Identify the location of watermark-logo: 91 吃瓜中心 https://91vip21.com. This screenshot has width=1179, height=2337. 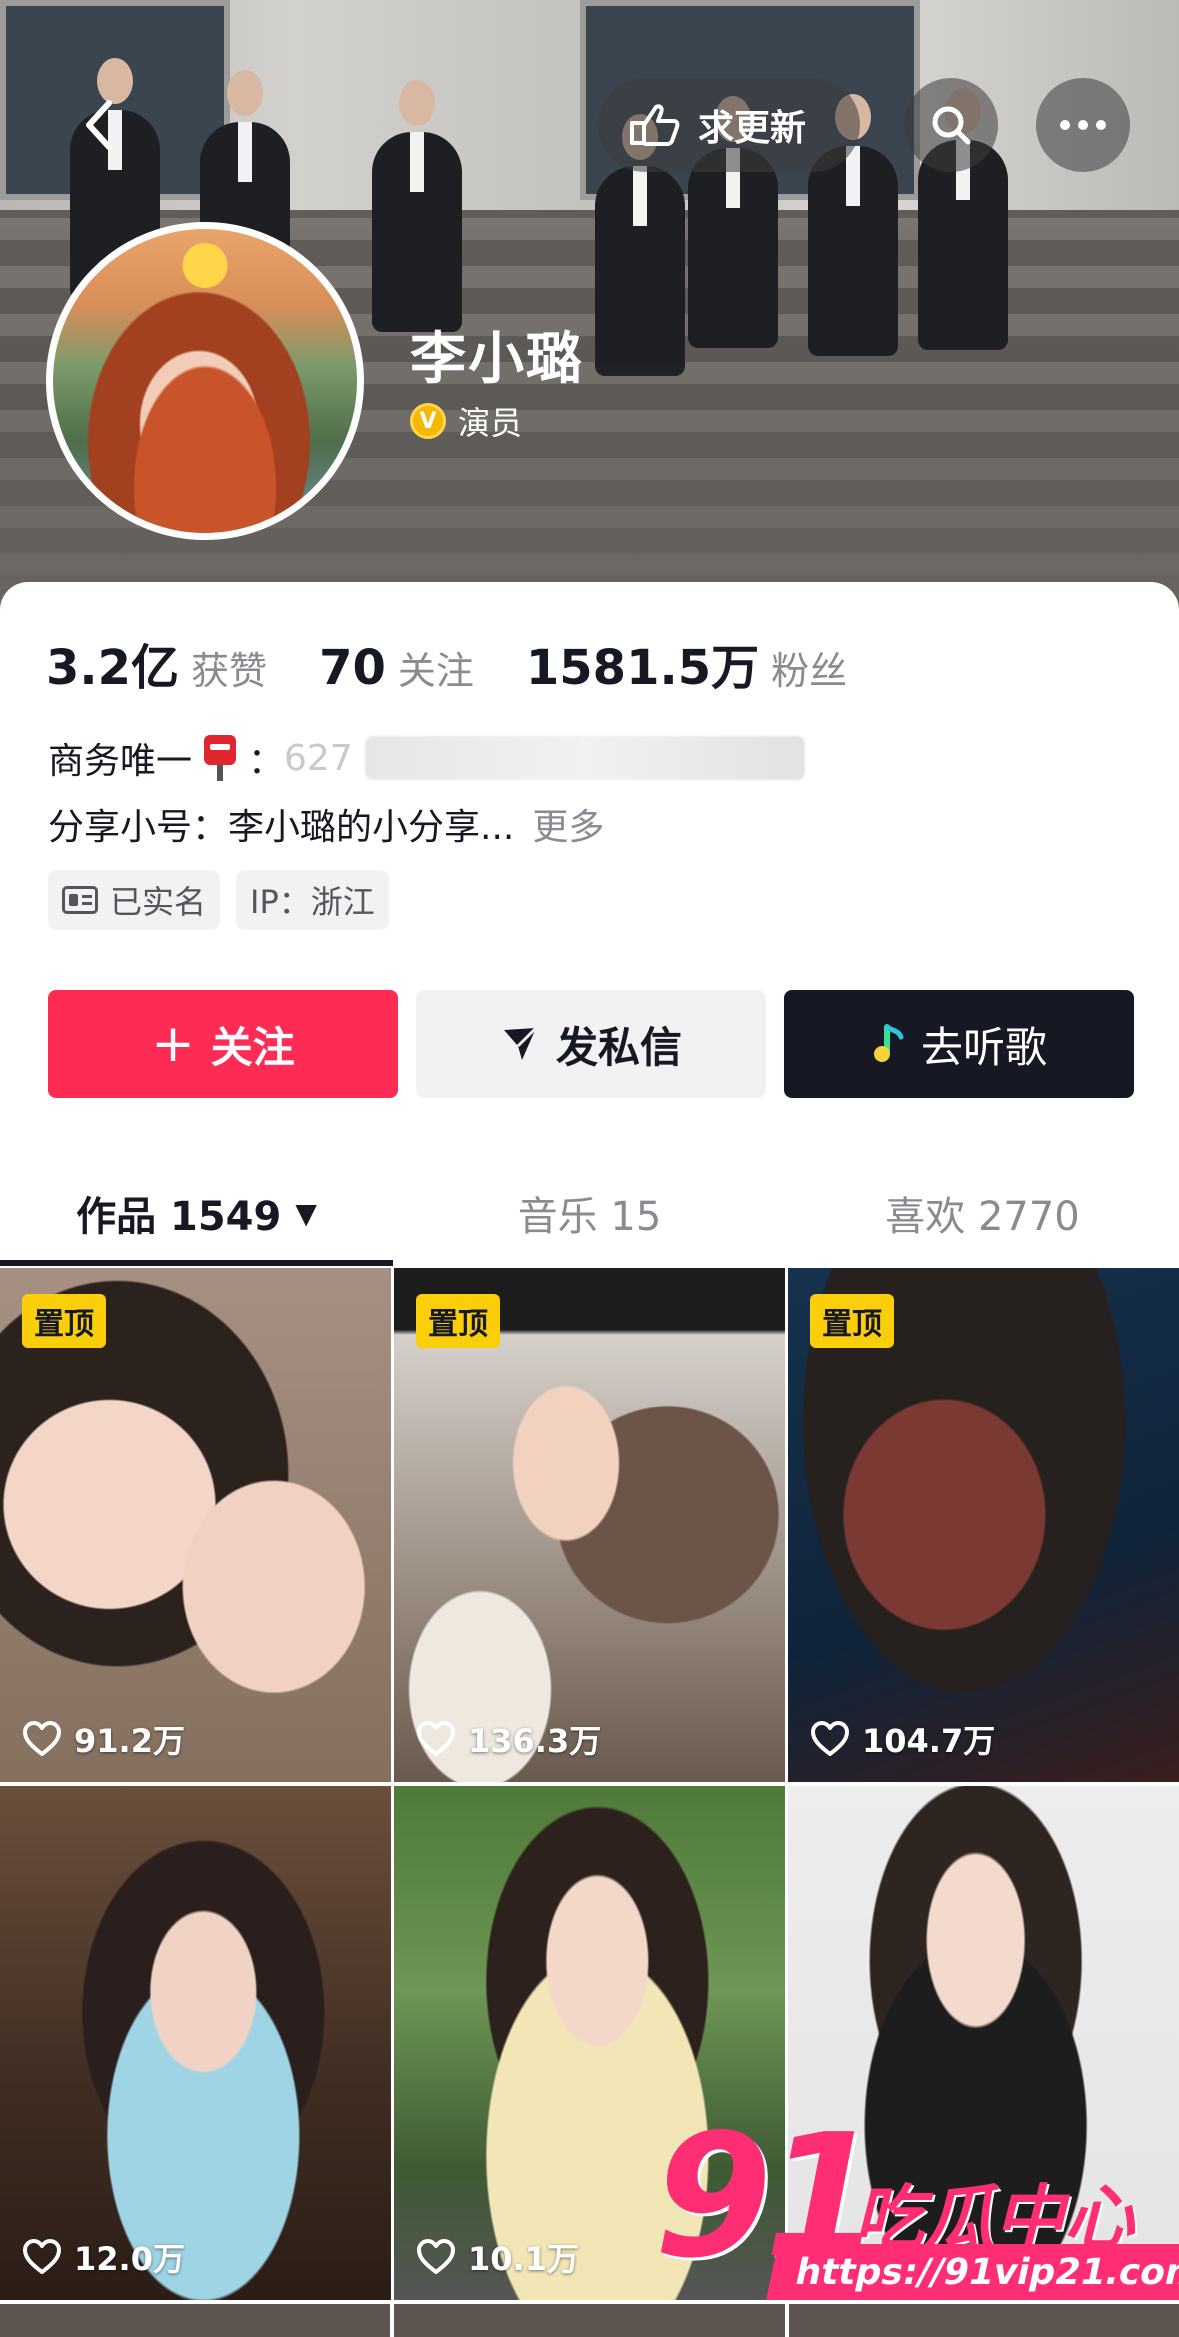
(916, 2212).